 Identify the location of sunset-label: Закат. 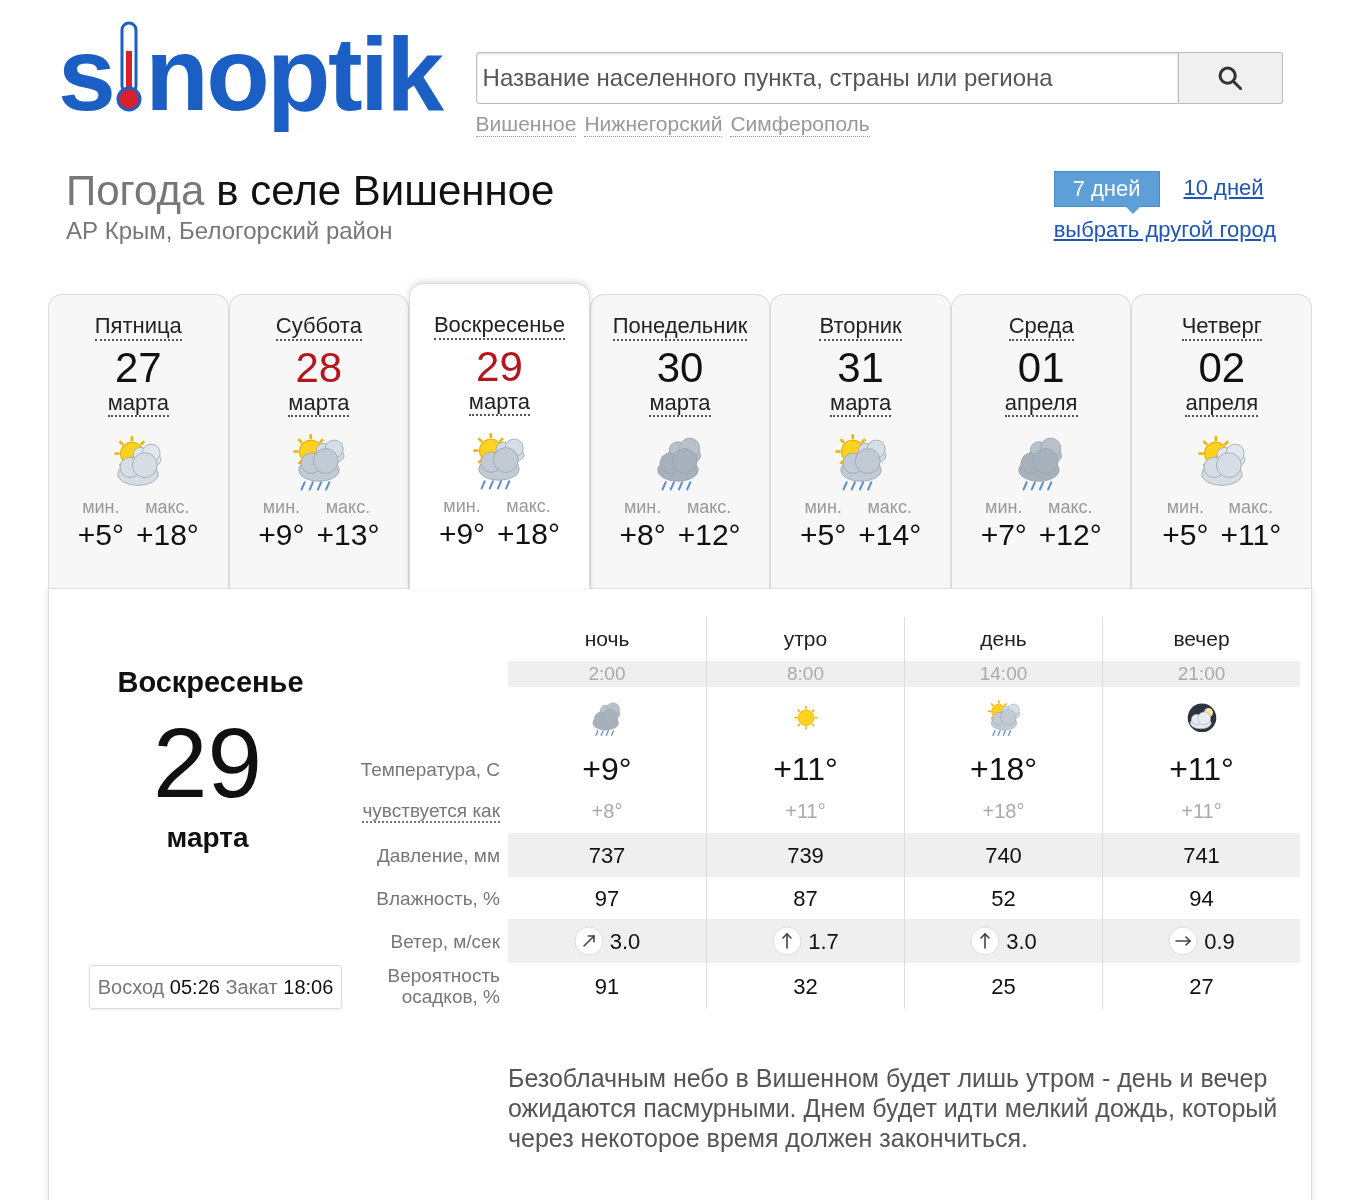
(251, 986).